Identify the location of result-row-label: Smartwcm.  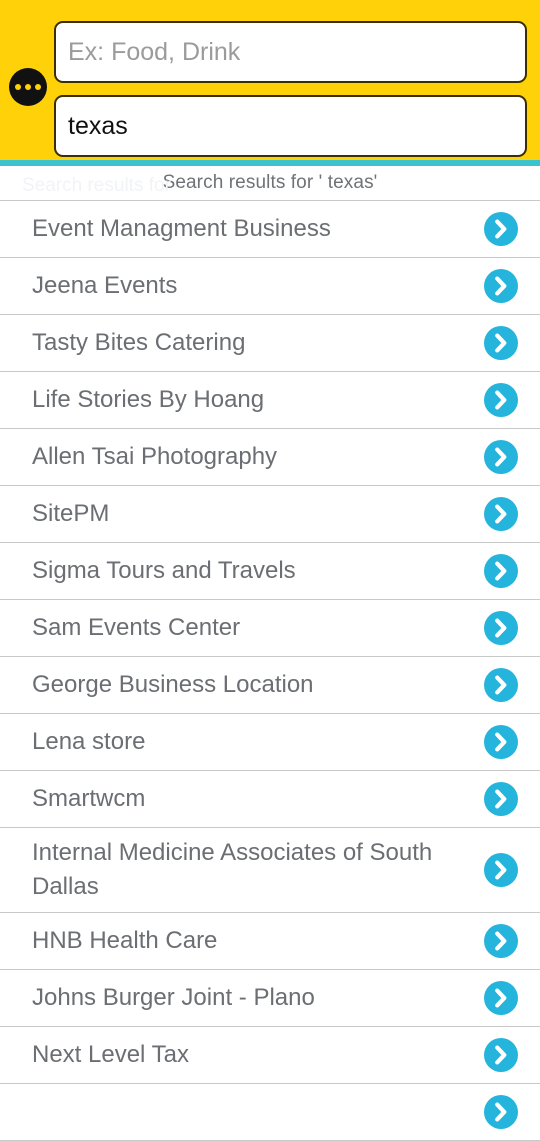
(89, 798).